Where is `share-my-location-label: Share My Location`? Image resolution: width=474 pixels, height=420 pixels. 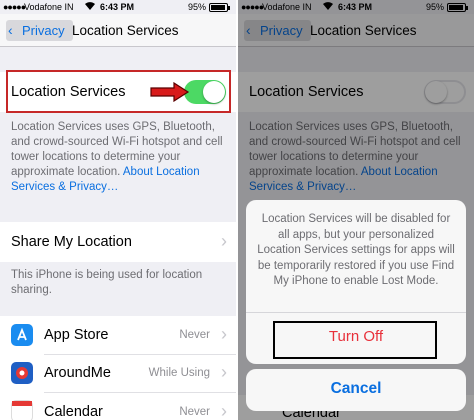
share-my-location-label: Share My Location is located at coordinates (71, 242).